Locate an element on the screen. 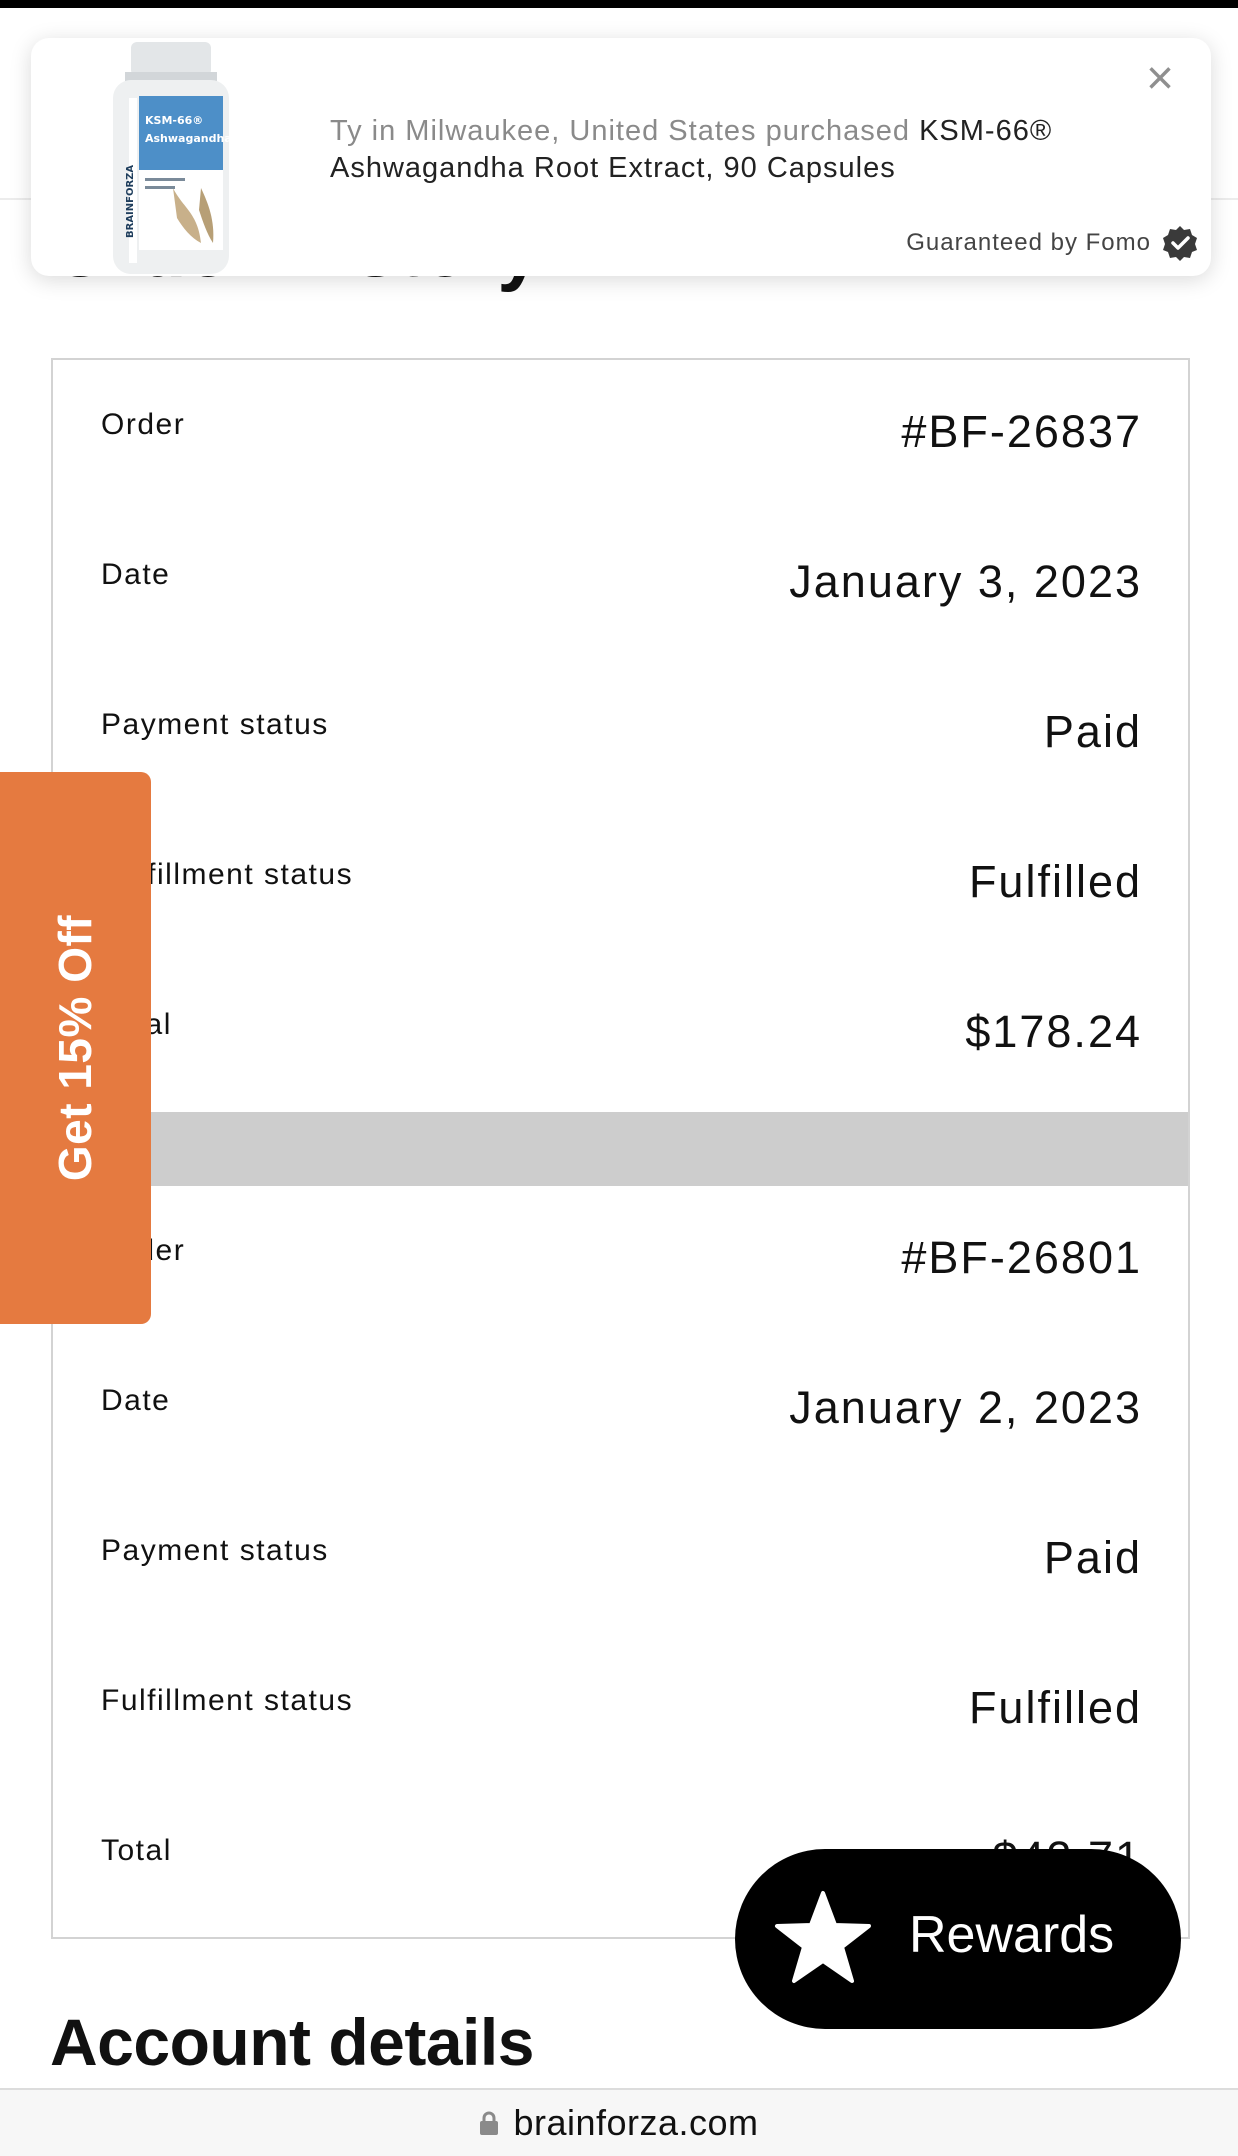  order-row-date: Date January 3, 2023 is located at coordinates (620, 585).